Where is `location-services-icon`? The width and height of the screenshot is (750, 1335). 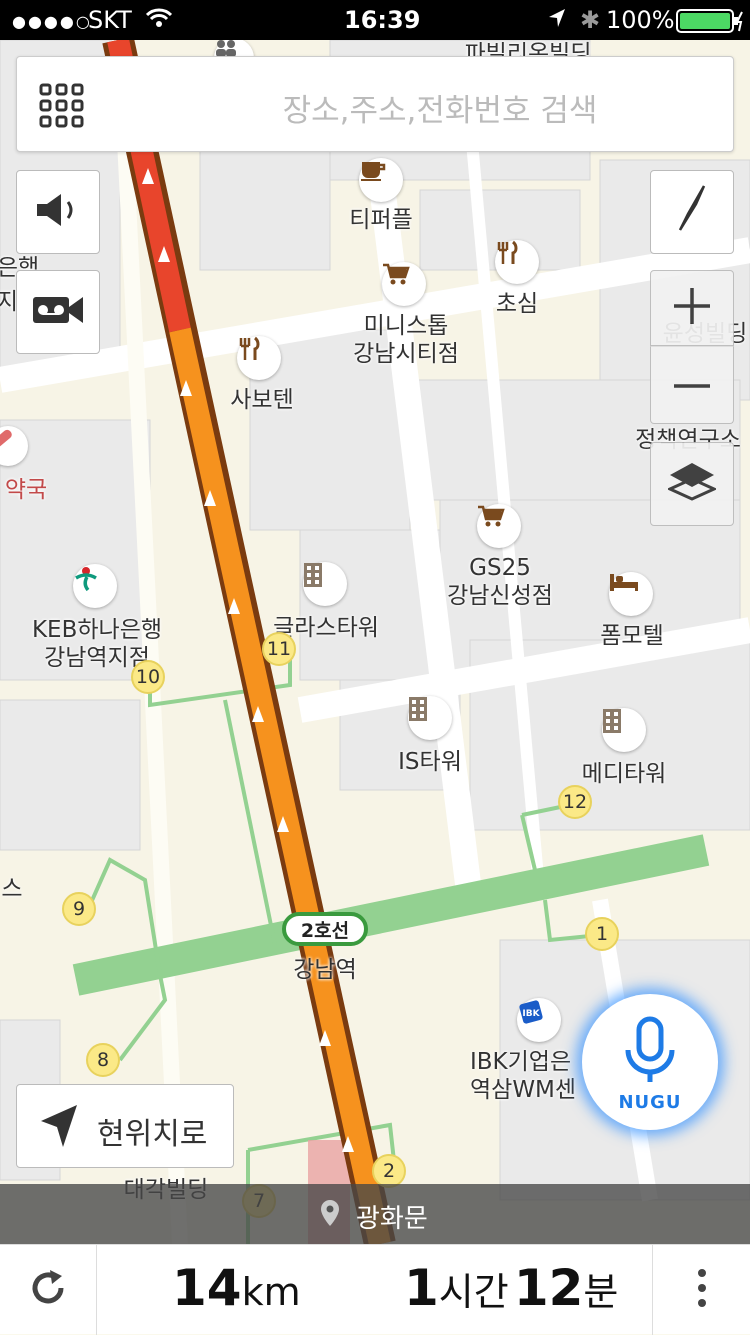 location-services-icon is located at coordinates (557, 20).